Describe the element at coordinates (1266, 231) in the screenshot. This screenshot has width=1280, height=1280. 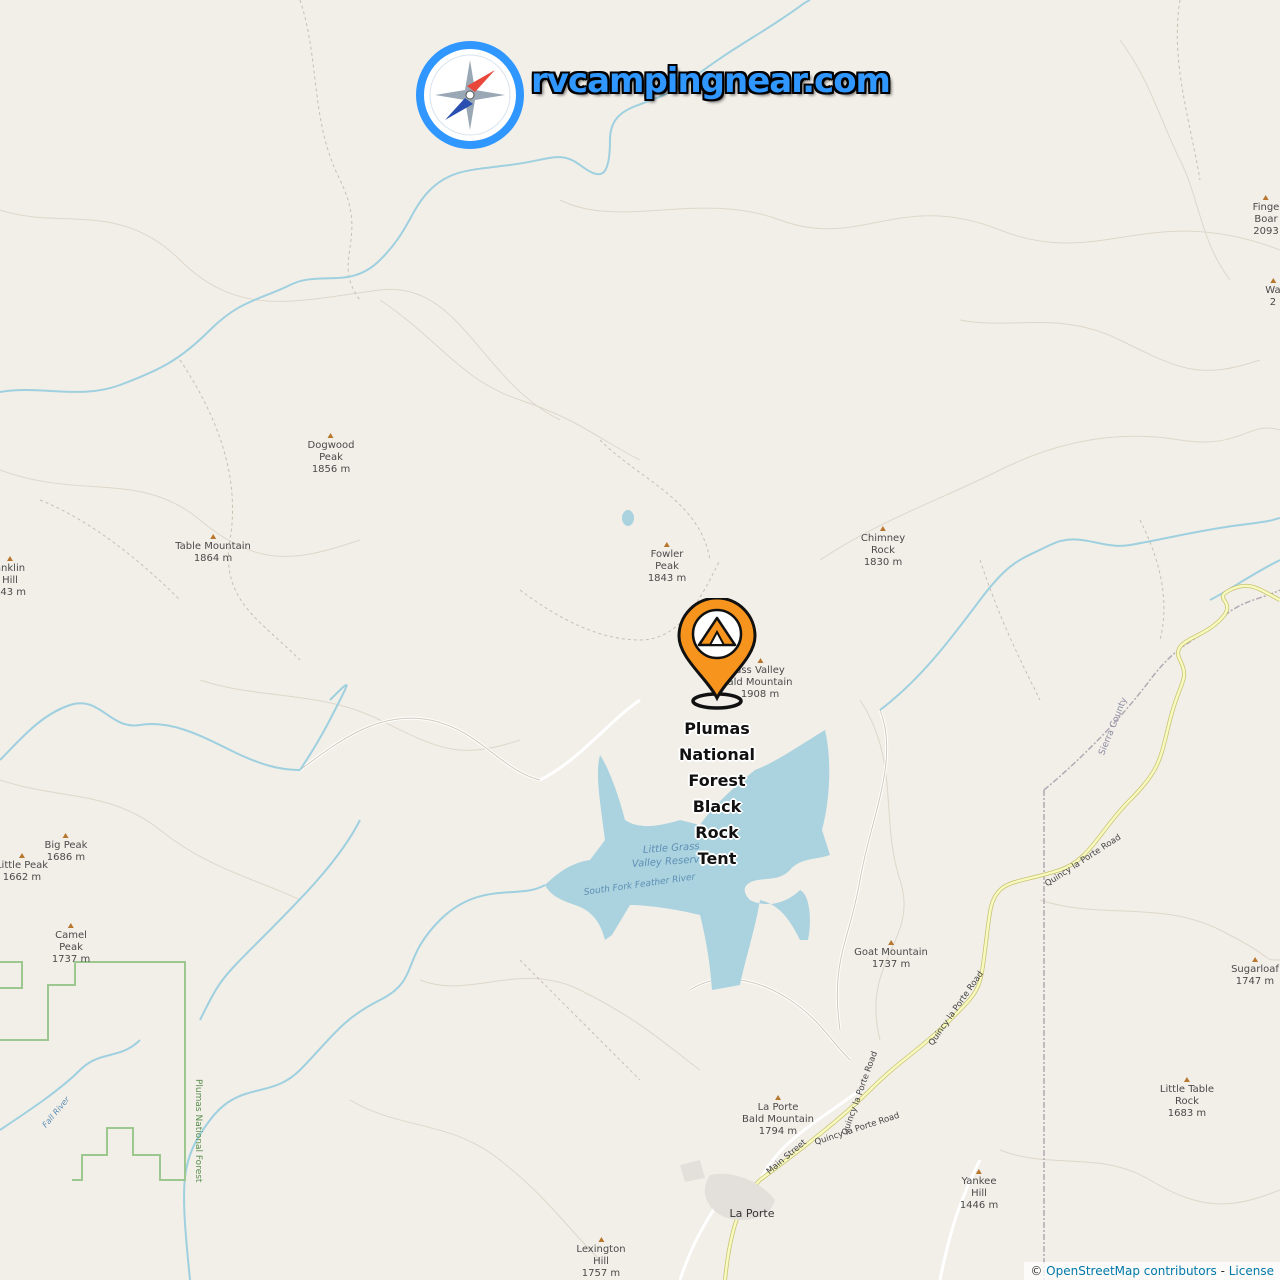
I see `peak-label-line: 2093` at that location.